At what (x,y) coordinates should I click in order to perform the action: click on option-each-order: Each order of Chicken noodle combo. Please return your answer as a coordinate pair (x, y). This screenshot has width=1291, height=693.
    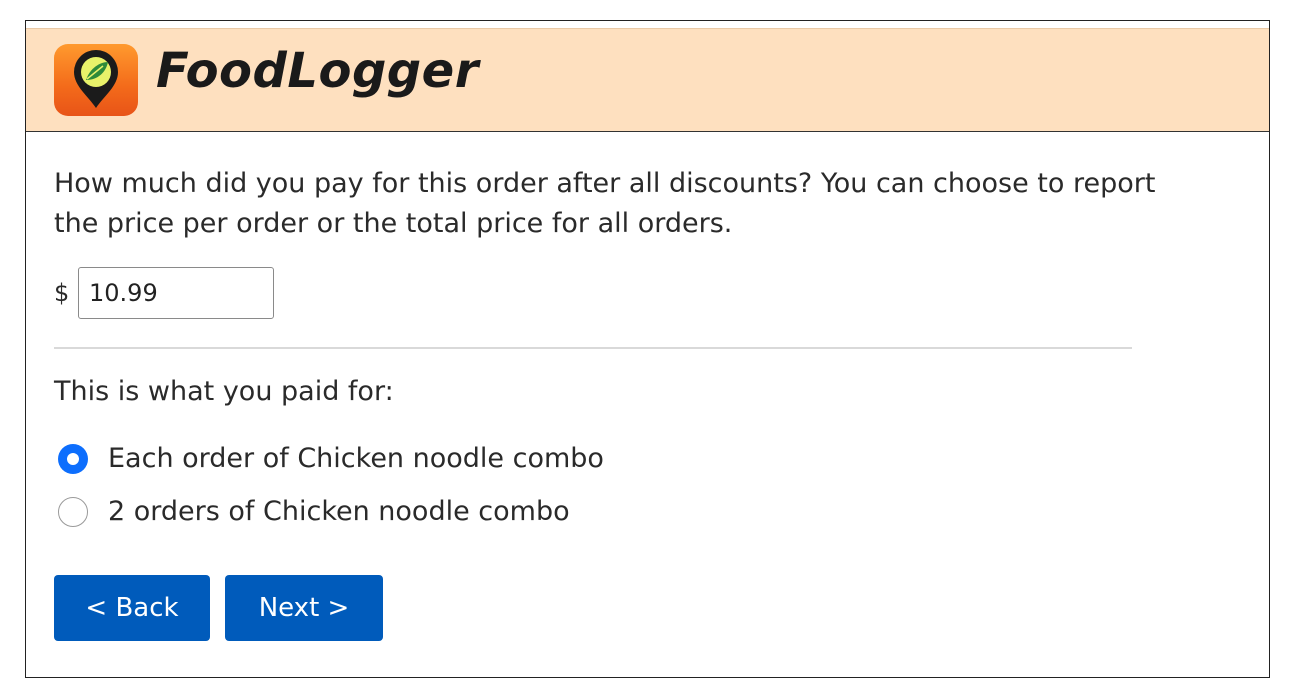
    Looking at the image, I should click on (331, 458).